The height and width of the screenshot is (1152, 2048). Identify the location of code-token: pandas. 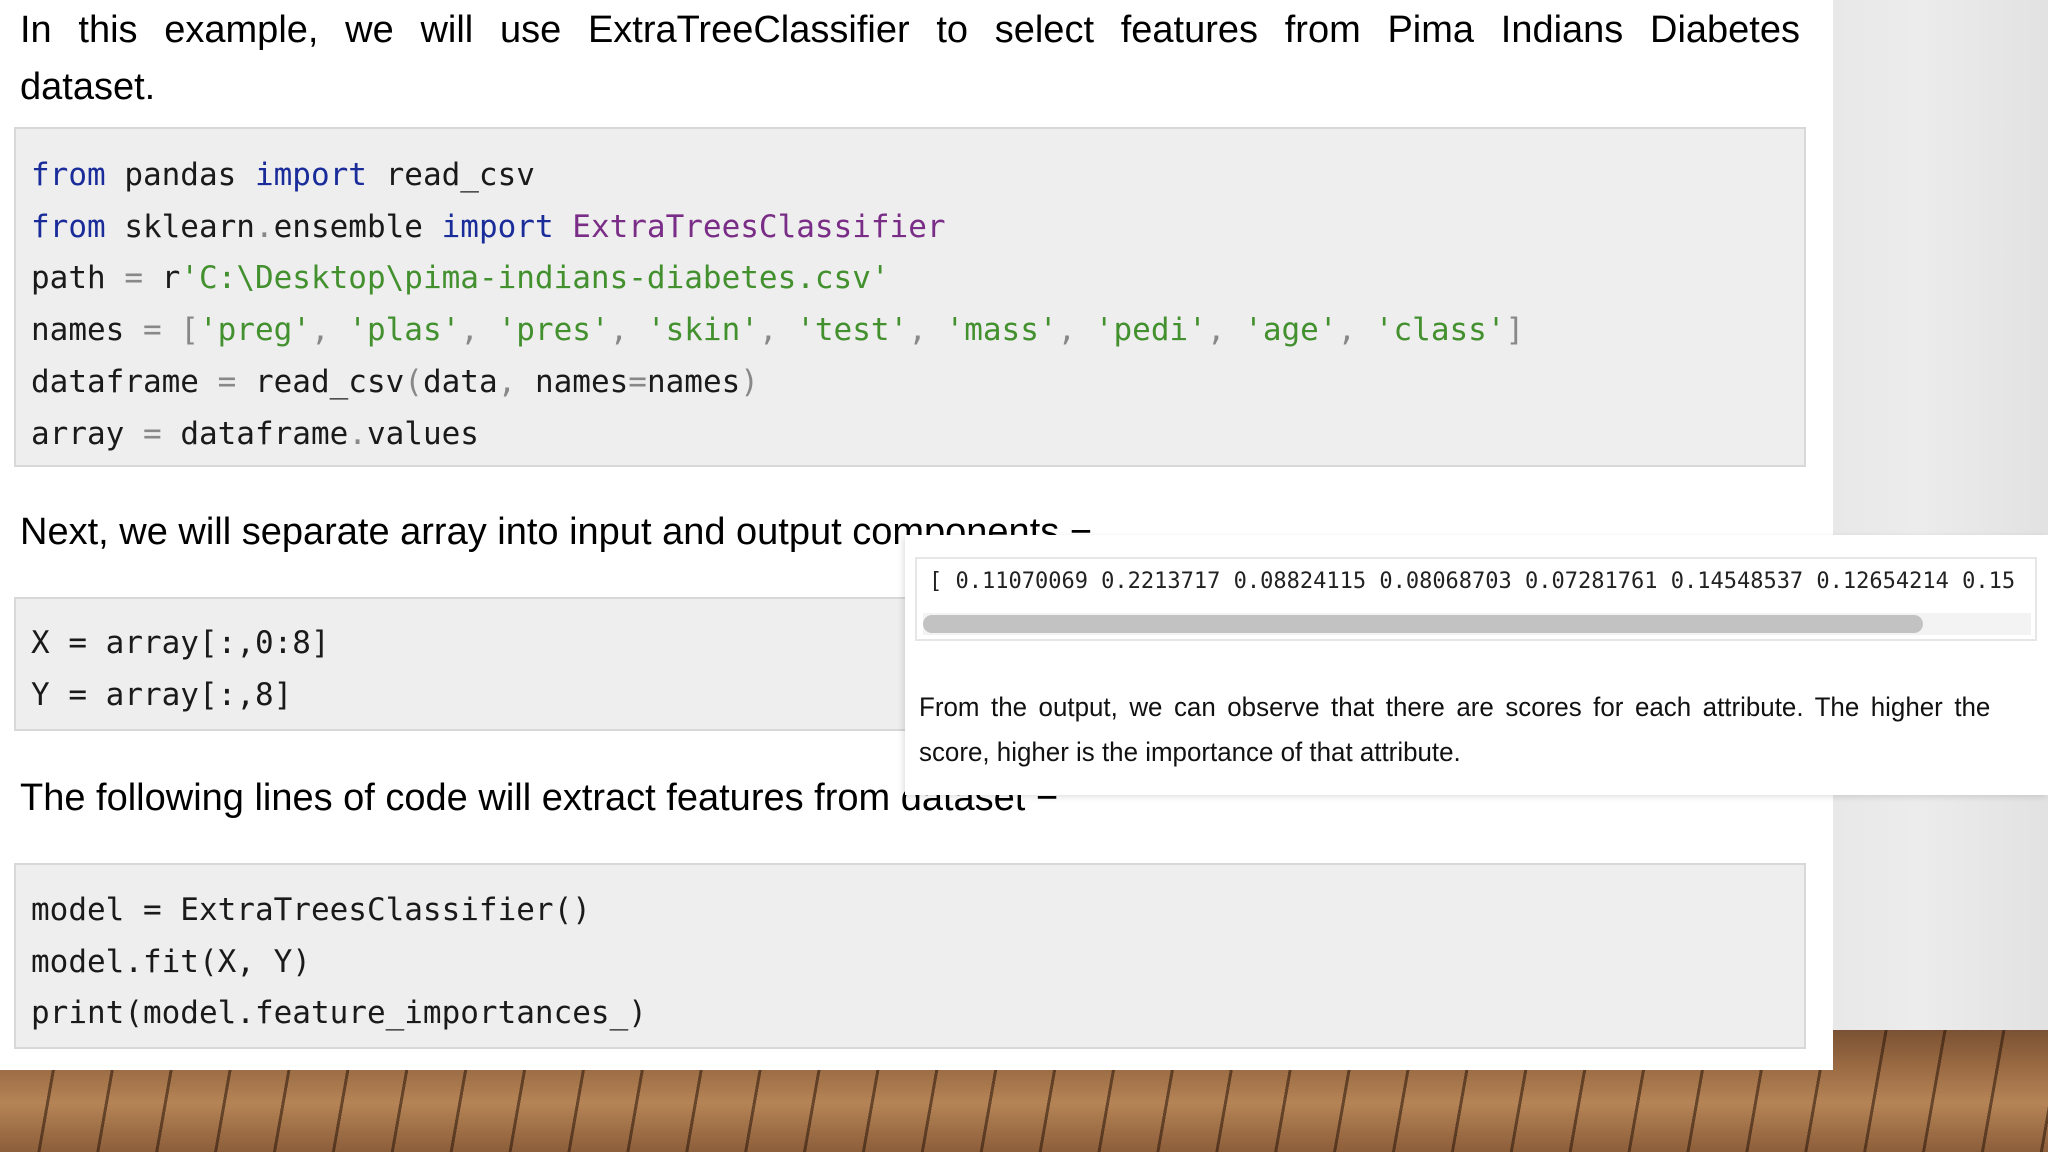
(180, 175).